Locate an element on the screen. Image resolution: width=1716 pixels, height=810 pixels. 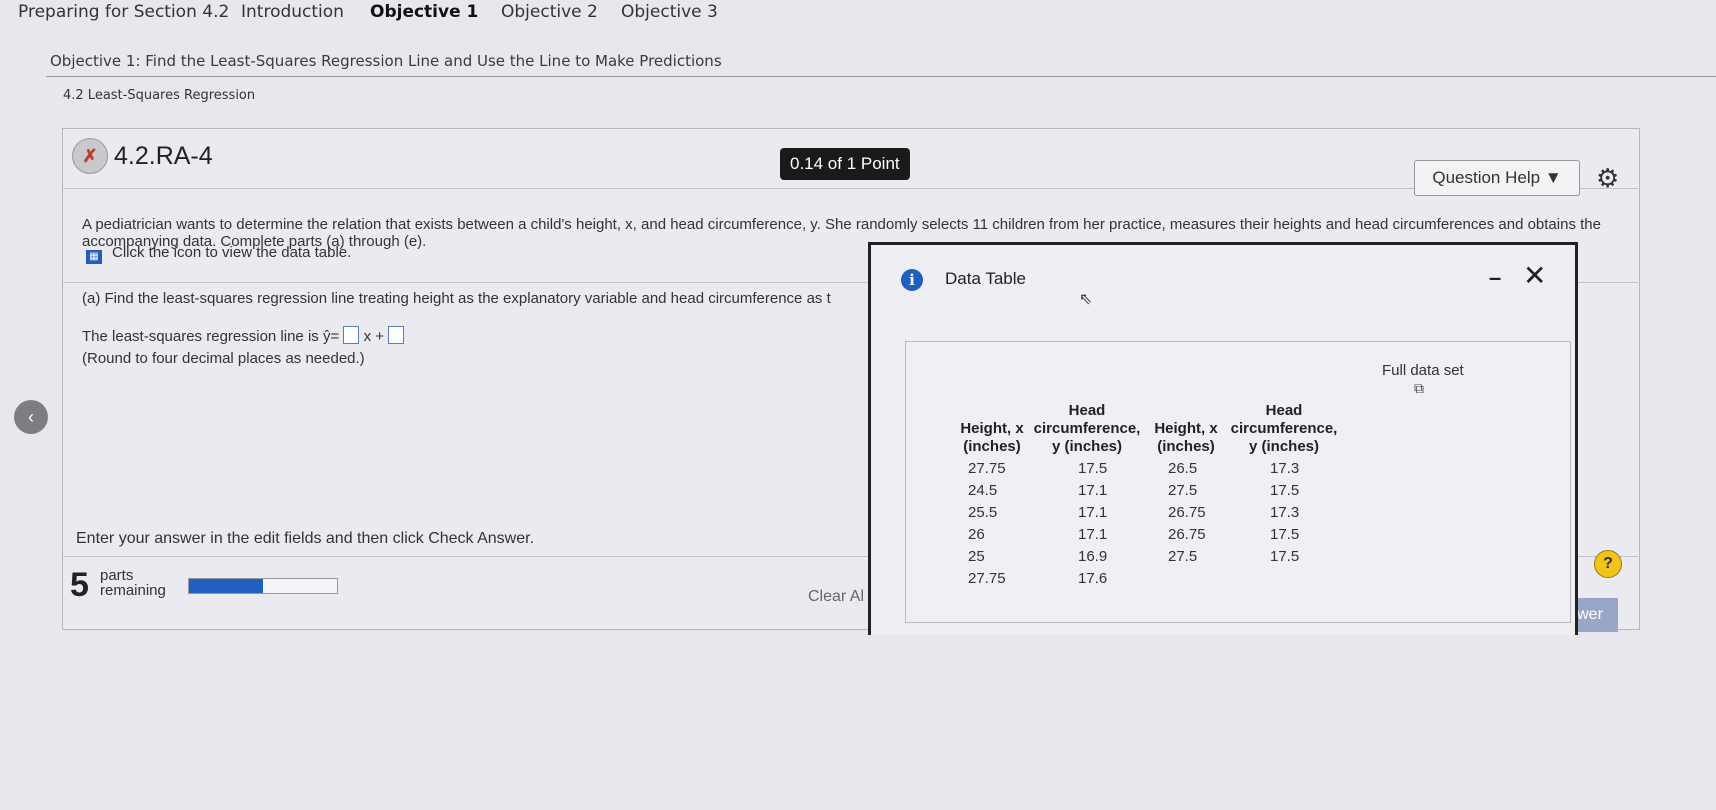
data-table-link: ▦ Click the icon to view the data table. is located at coordinates (218, 254).